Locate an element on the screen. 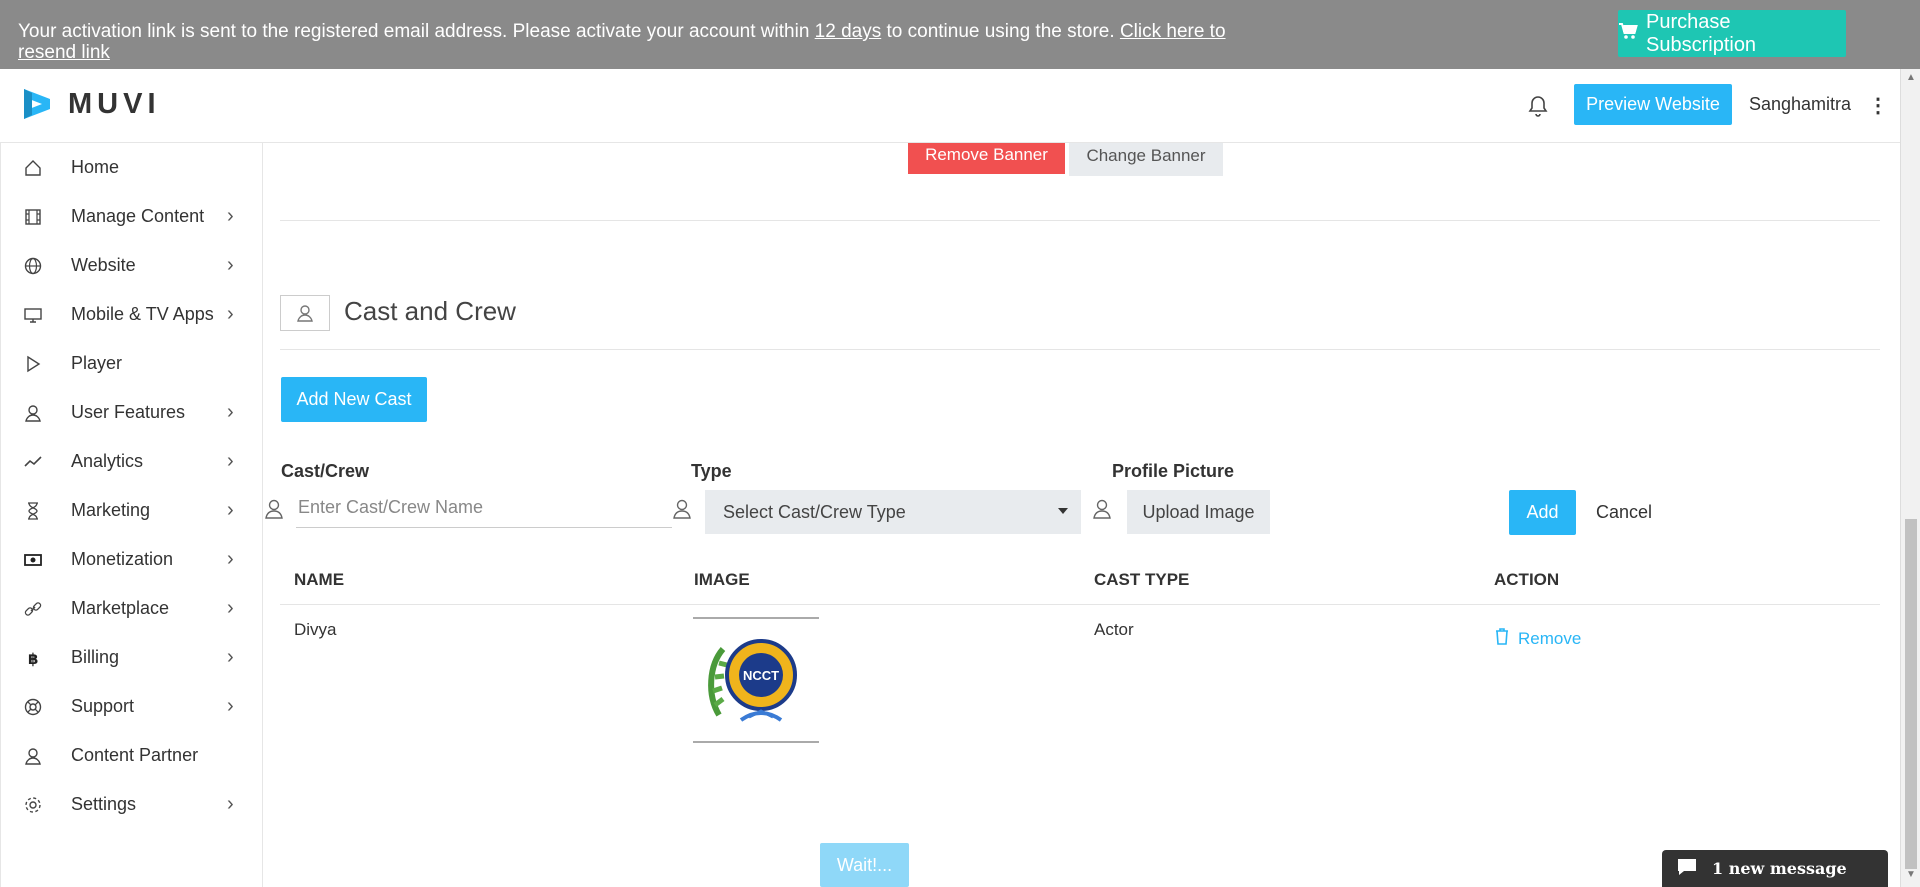 The width and height of the screenshot is (1920, 887). sidebar-item-analytics: Analytics › is located at coordinates (132, 461).